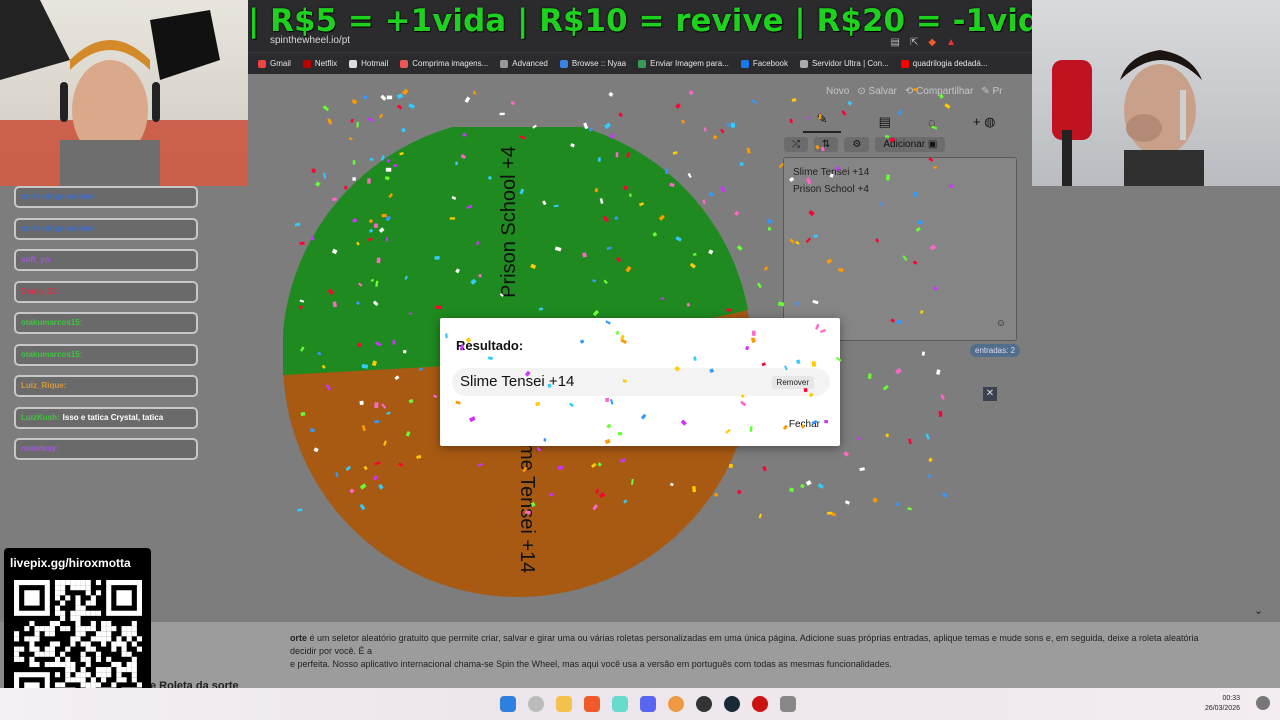  I want to click on obs-icon, so click(704, 704).